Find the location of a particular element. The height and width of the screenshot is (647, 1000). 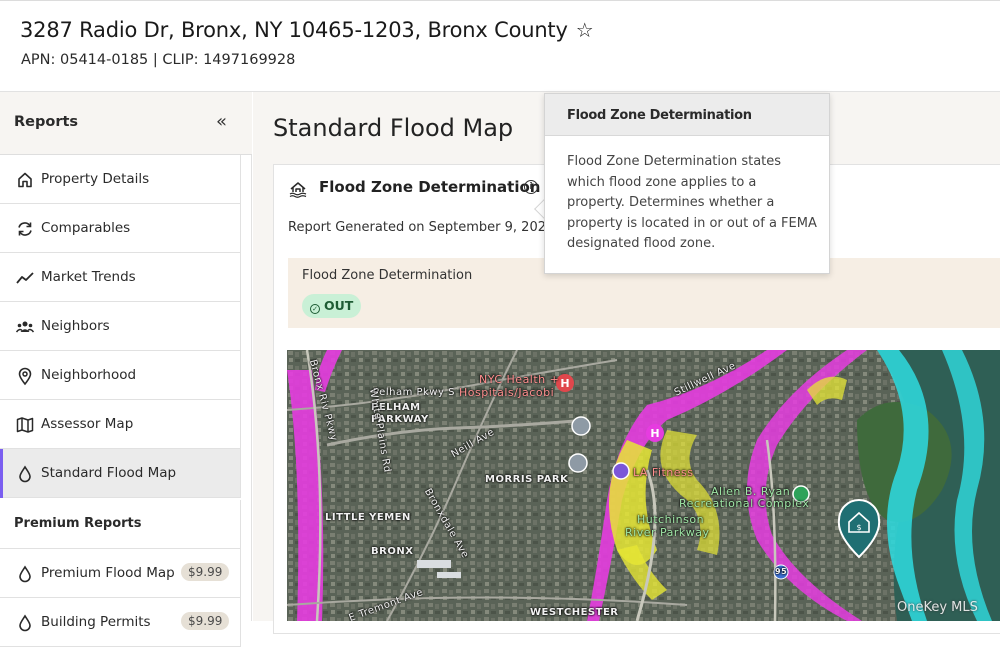

sidebar-item-label: Comparables is located at coordinates (86, 228).